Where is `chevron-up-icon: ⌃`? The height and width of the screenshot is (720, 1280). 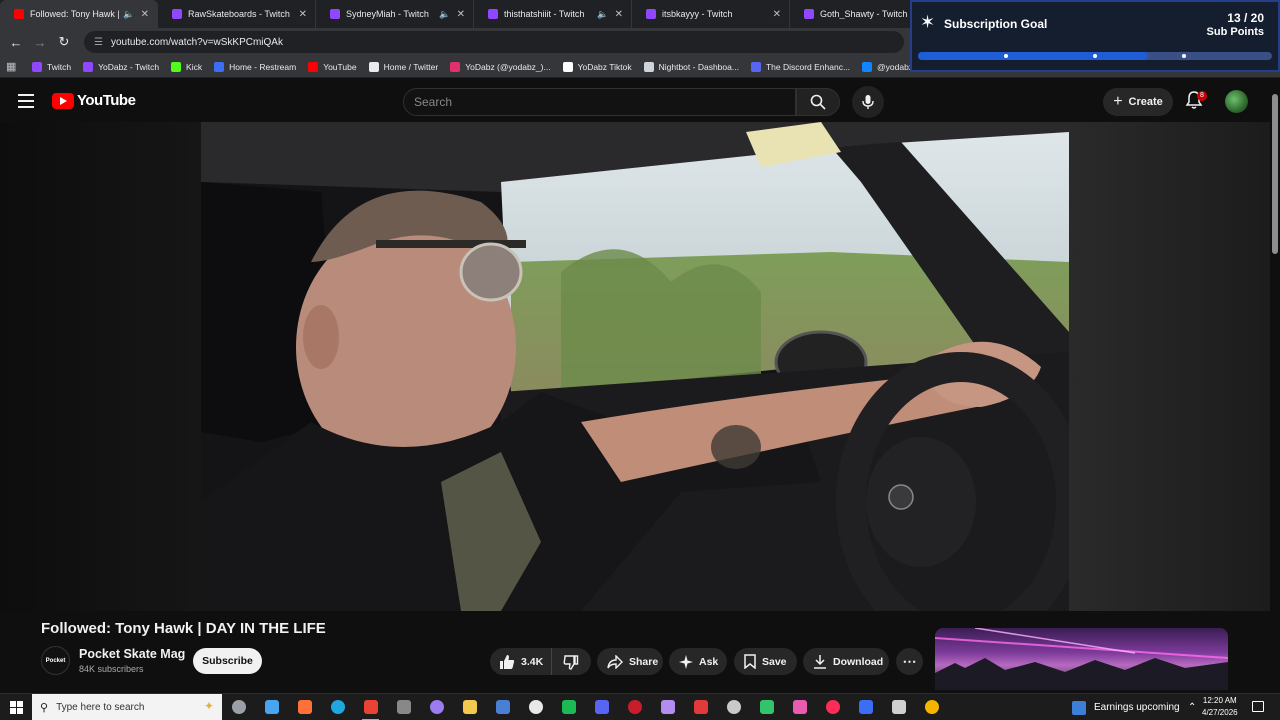 chevron-up-icon: ⌃ is located at coordinates (1192, 707).